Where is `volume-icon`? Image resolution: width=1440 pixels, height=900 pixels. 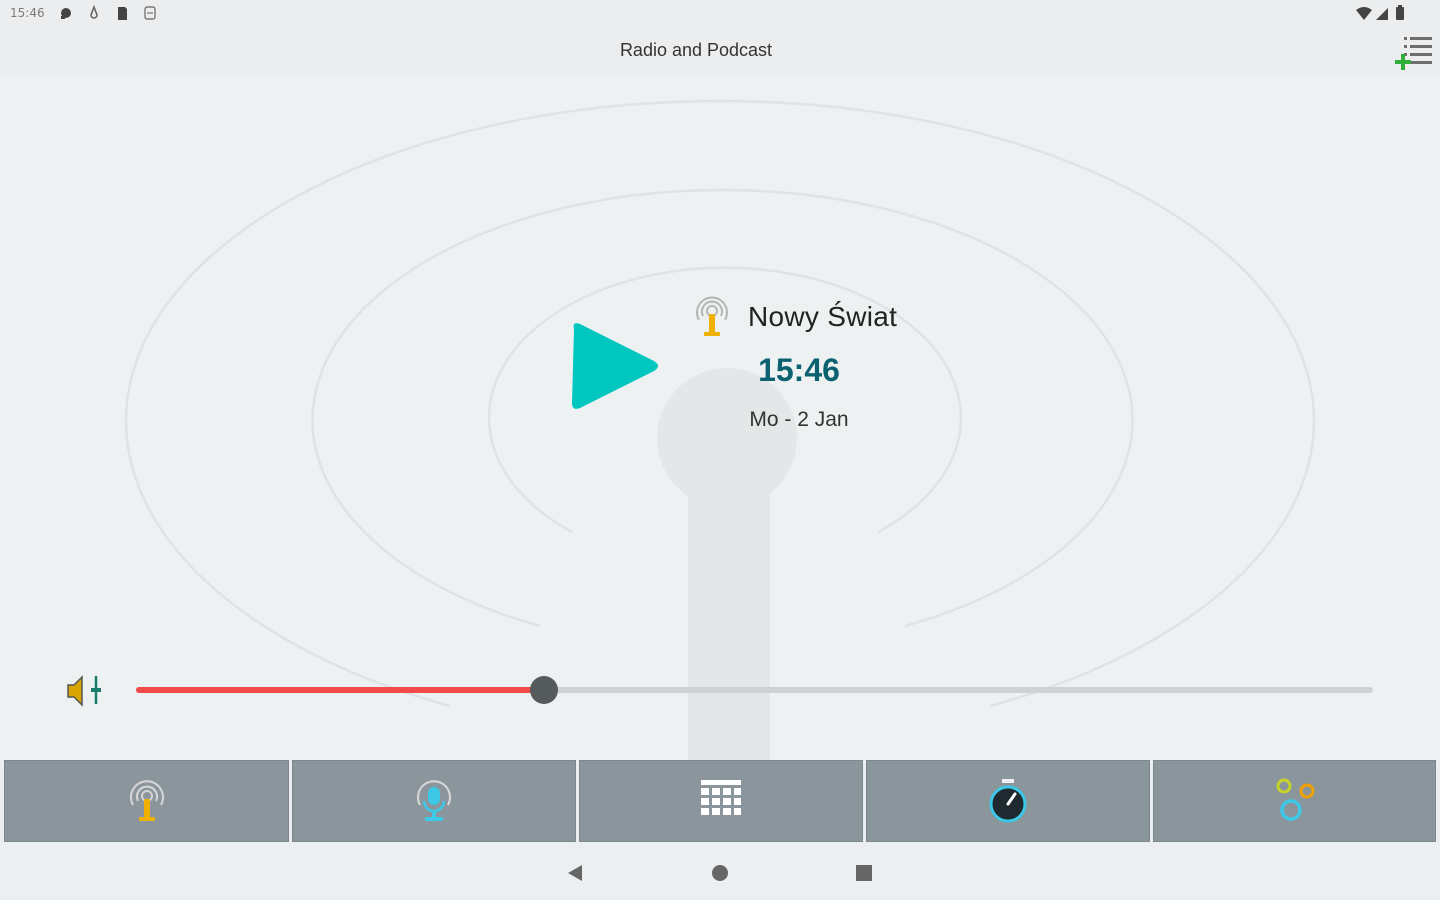 volume-icon is located at coordinates (85, 691).